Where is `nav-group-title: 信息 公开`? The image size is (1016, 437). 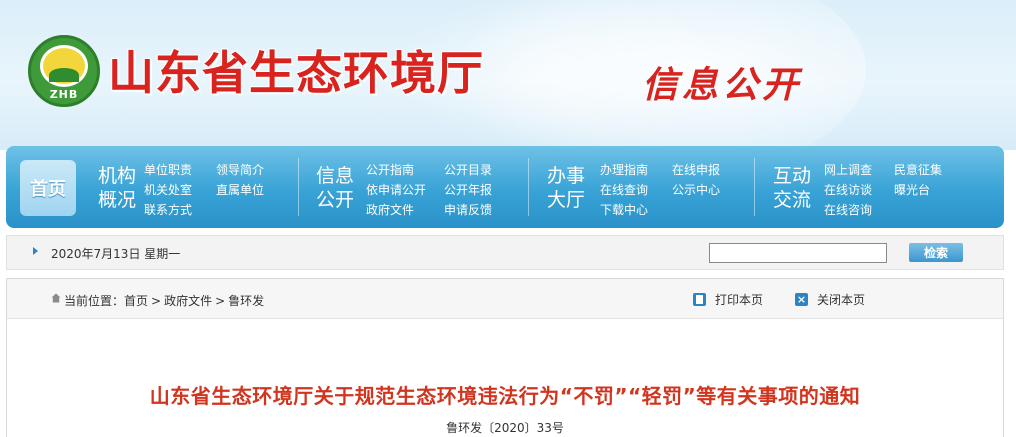 nav-group-title: 信息 公开 is located at coordinates (335, 188).